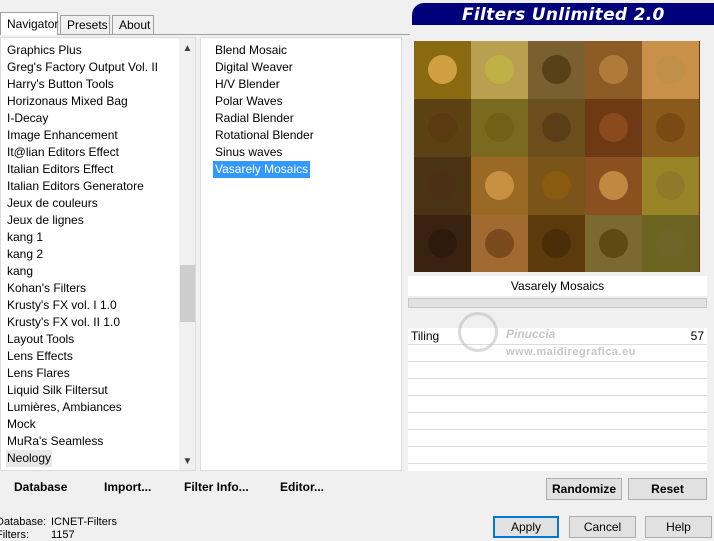  Describe the element at coordinates (557, 303) in the screenshot. I see `parameter-header-bar` at that location.